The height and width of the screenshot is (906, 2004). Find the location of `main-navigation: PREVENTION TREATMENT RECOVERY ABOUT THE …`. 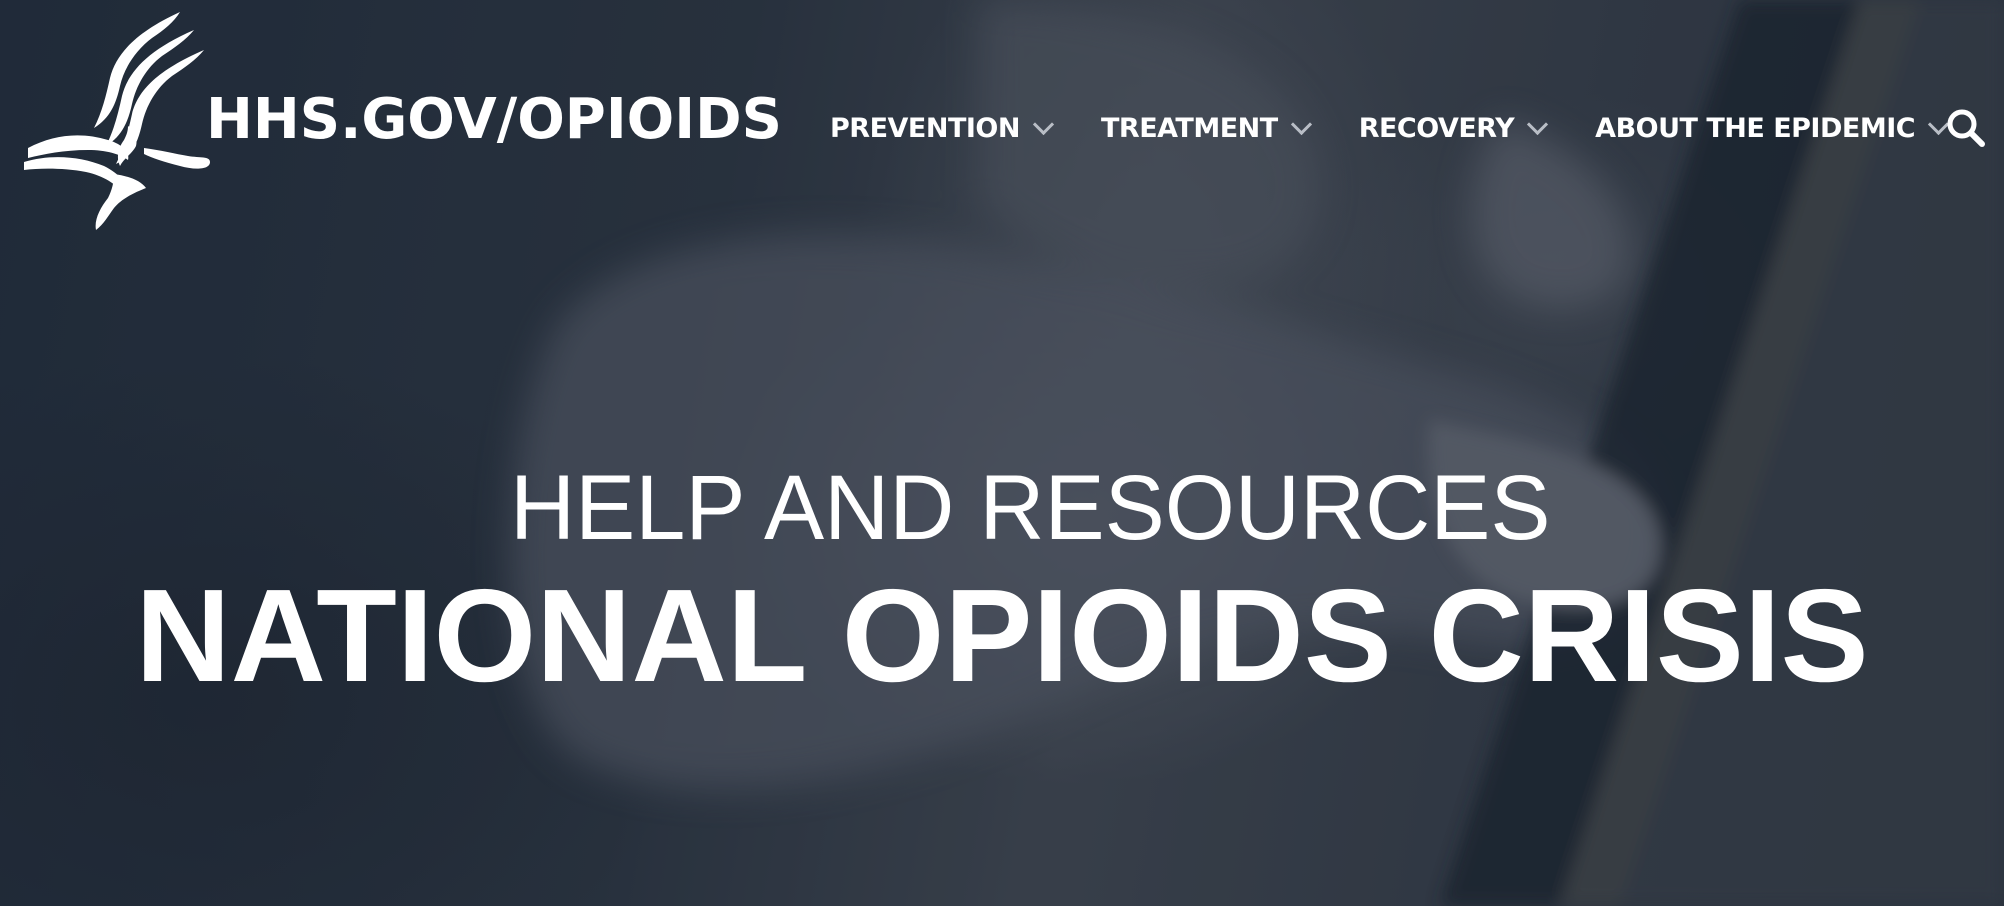

main-navigation: PREVENTION TREATMENT RECOVERY ABOUT THE … is located at coordinates (1390, 128).